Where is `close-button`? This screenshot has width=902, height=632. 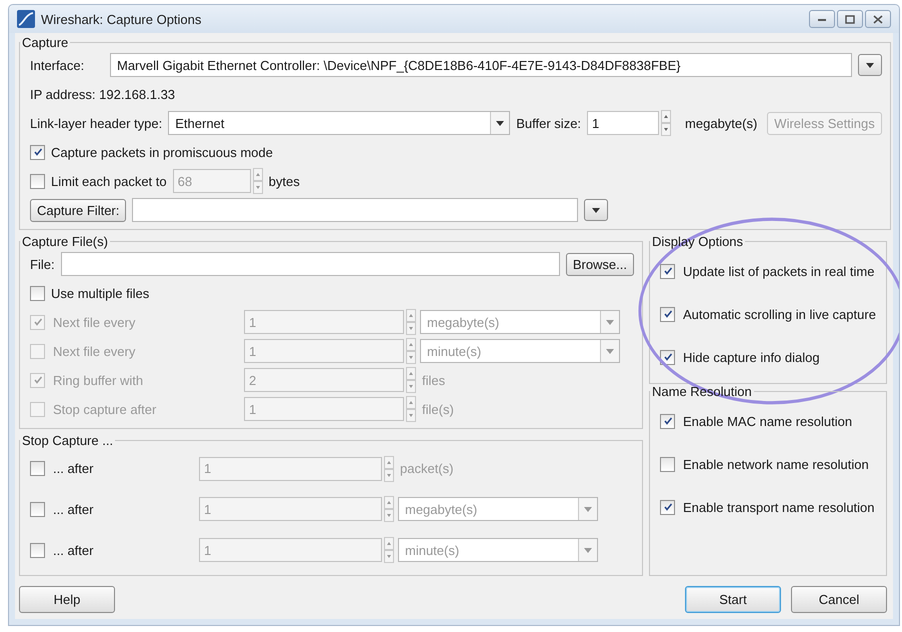 close-button is located at coordinates (878, 19).